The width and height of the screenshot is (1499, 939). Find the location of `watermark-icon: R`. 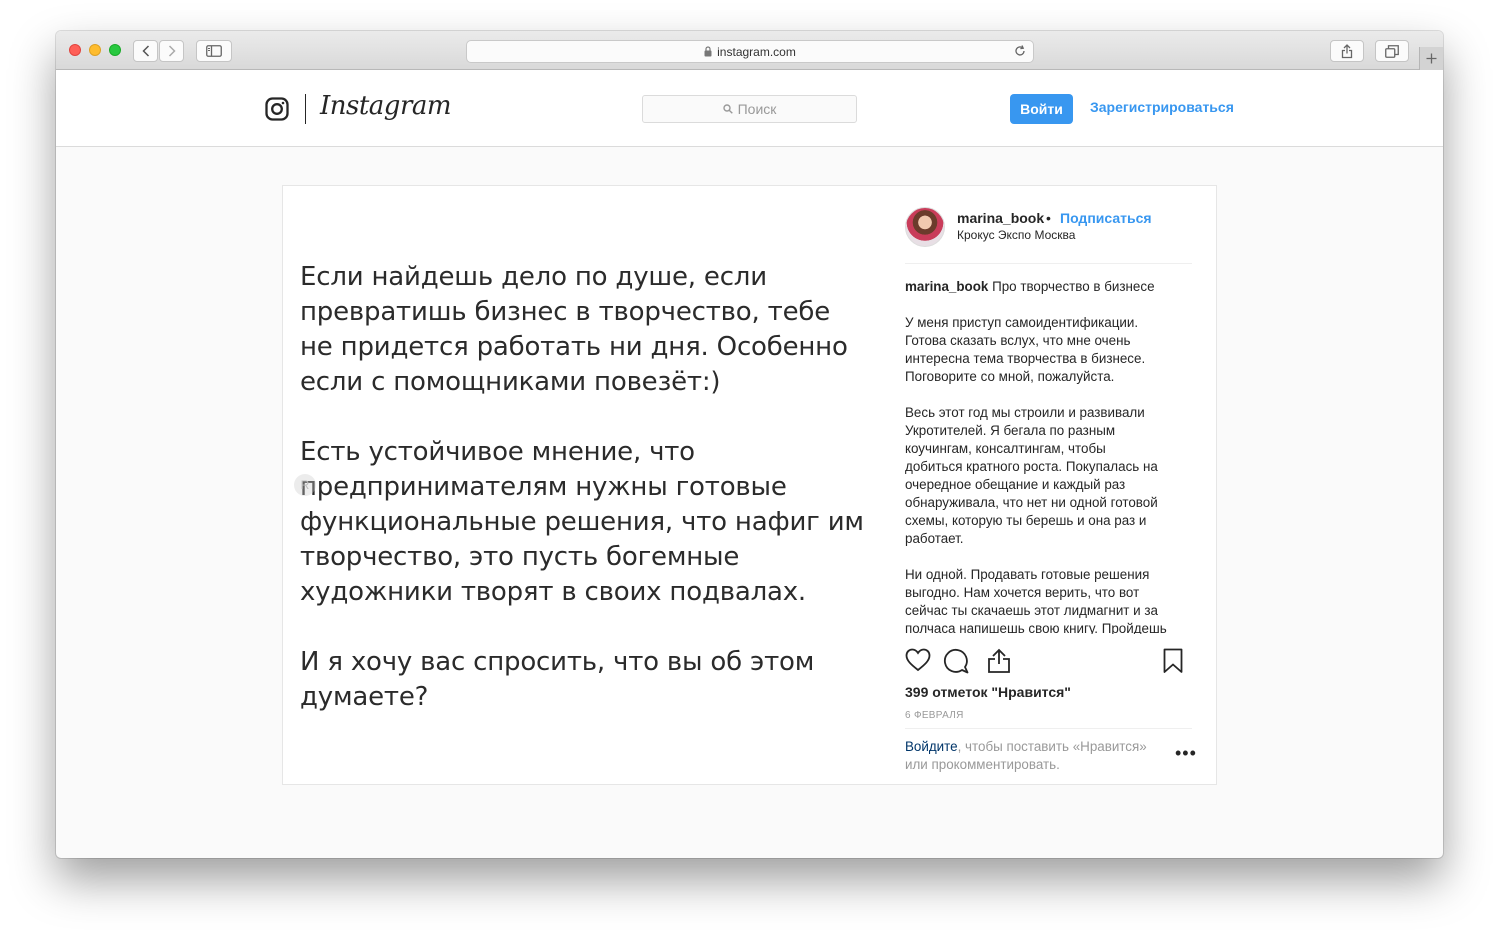

watermark-icon: R is located at coordinates (305, 485).